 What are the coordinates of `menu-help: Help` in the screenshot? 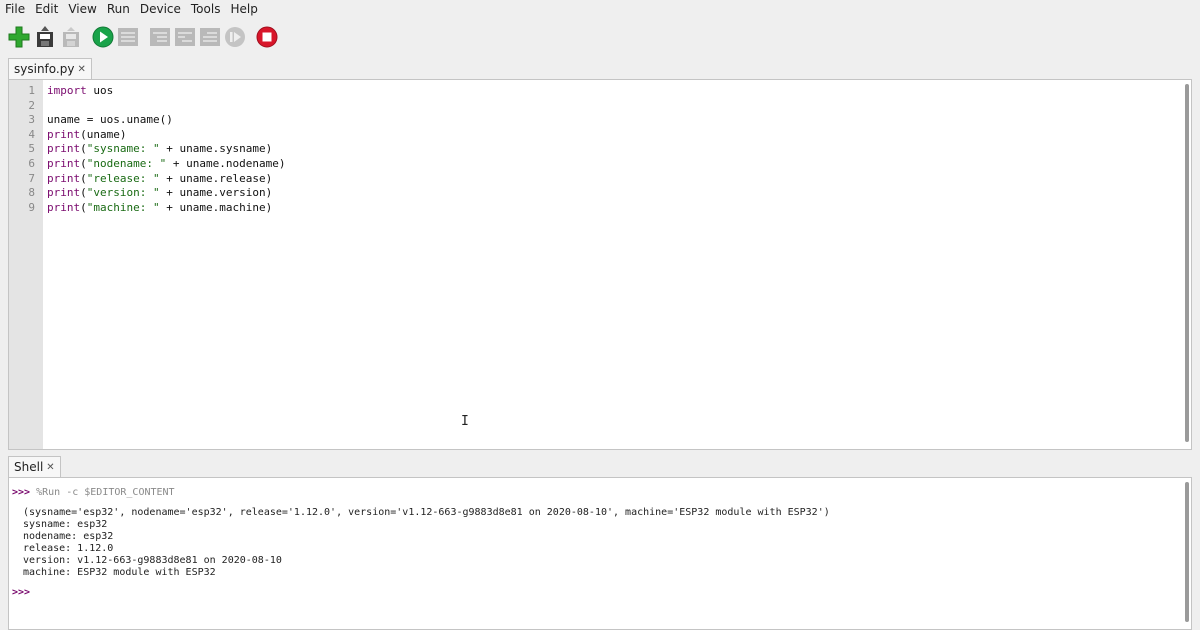 It's located at (243, 9).